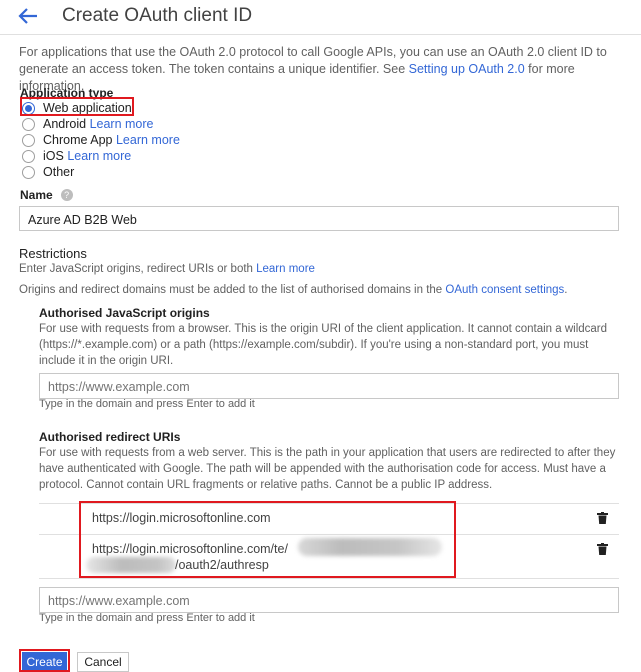  What do you see at coordinates (77, 106) in the screenshot?
I see `highlight-box-web-application` at bounding box center [77, 106].